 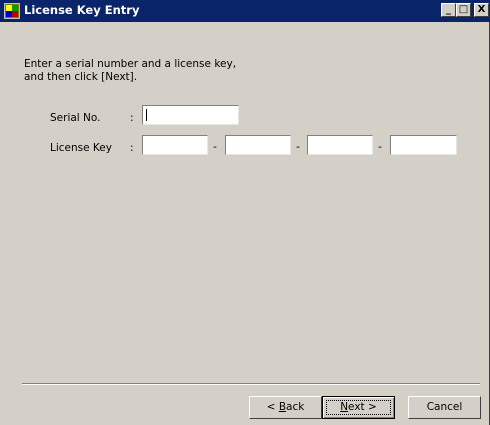 What do you see at coordinates (272, 407) in the screenshot?
I see `back-prefix: <` at bounding box center [272, 407].